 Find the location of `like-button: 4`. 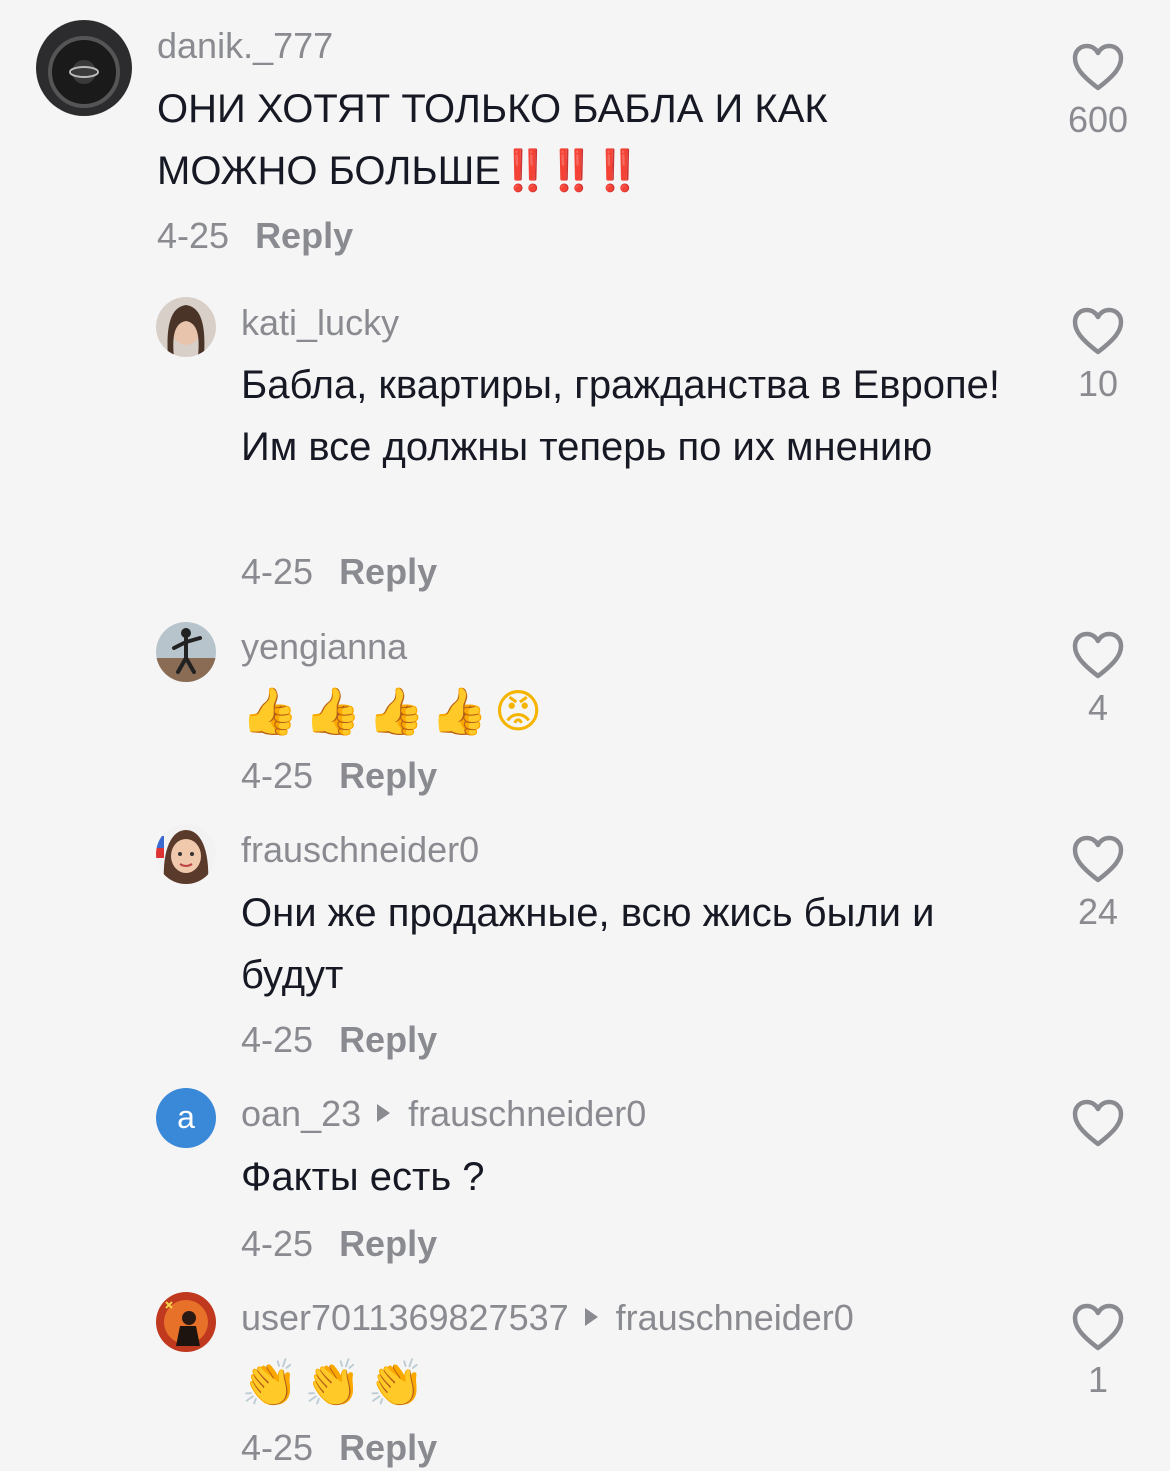

like-button: 4 is located at coordinates (1098, 679).